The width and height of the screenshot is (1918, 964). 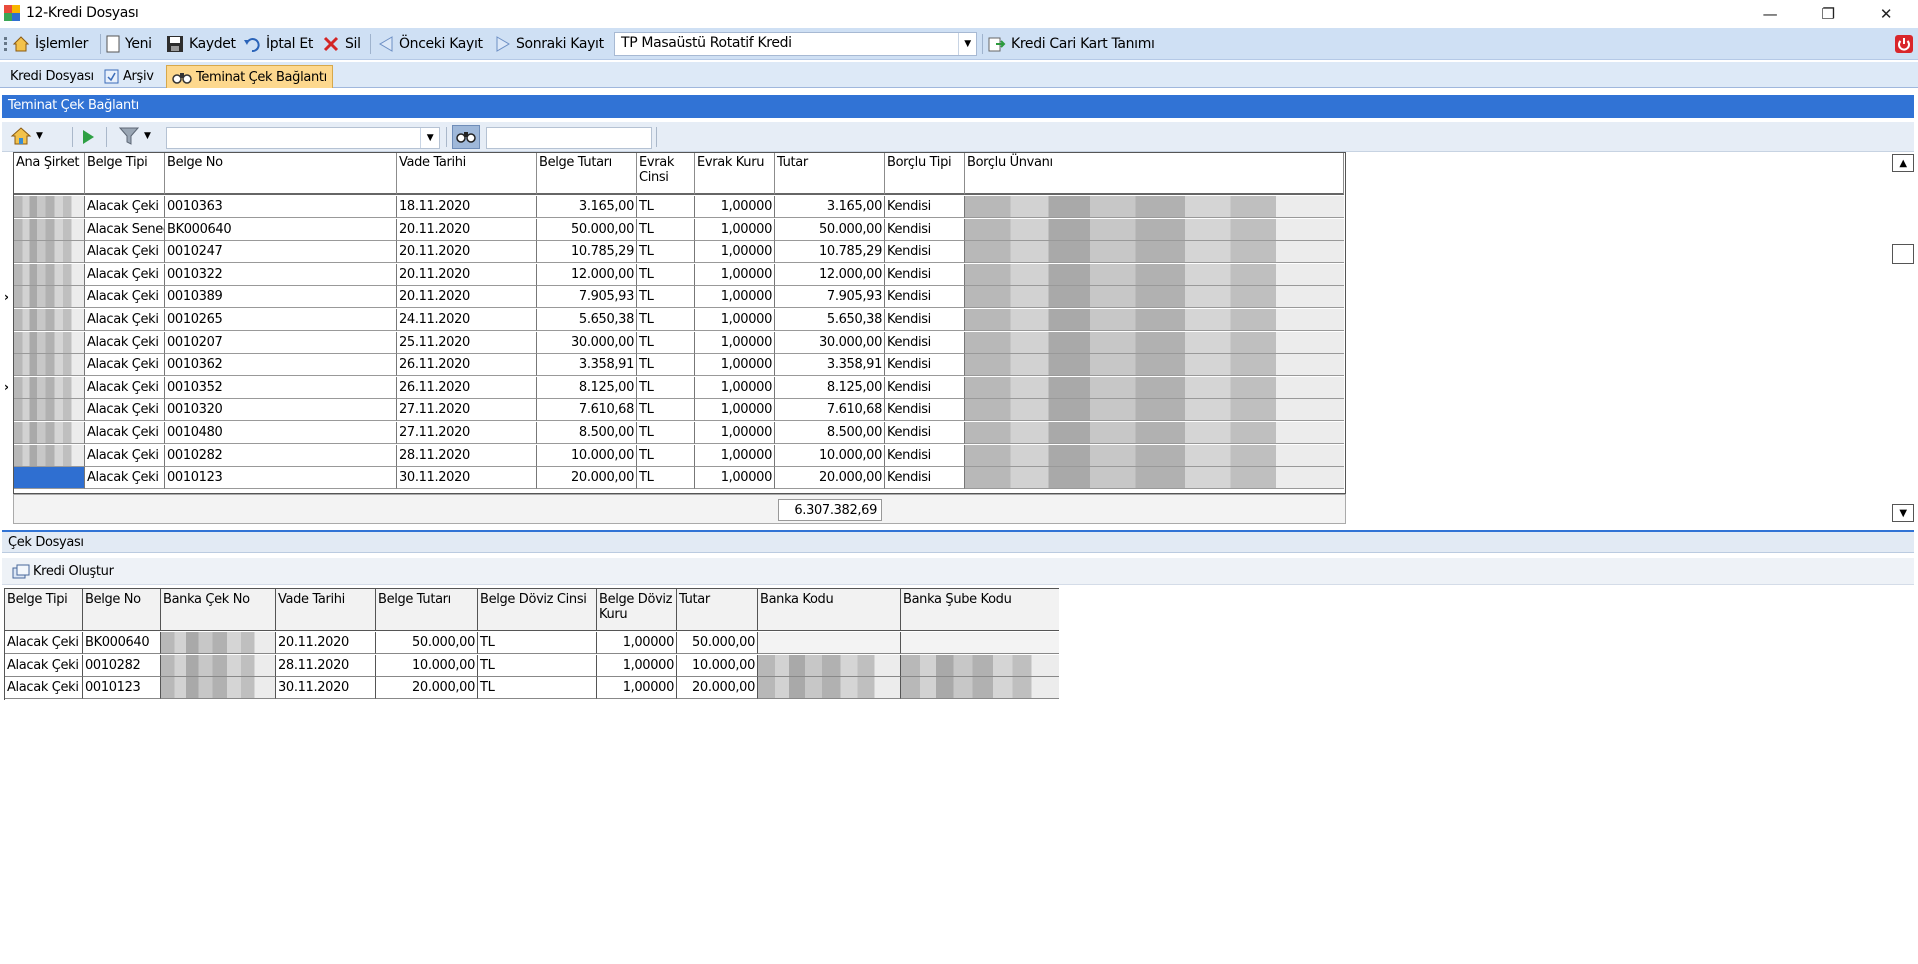 What do you see at coordinates (122, 665) in the screenshot?
I see `table-cell: 0010282` at bounding box center [122, 665].